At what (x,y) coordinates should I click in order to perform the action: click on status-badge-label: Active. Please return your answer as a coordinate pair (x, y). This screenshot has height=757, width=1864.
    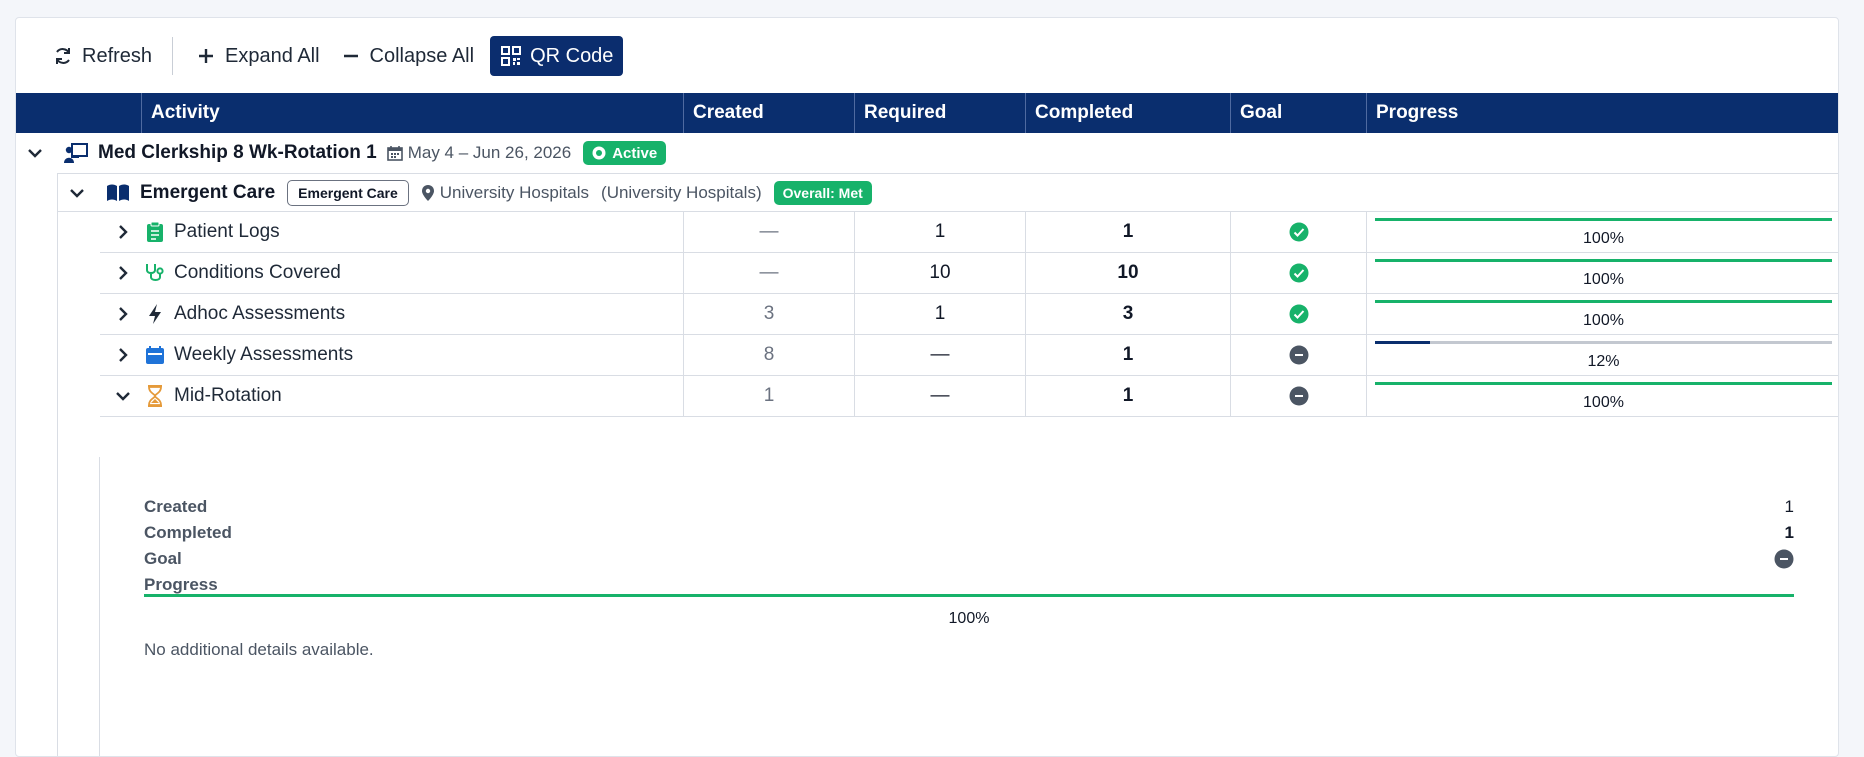
    Looking at the image, I should click on (635, 153).